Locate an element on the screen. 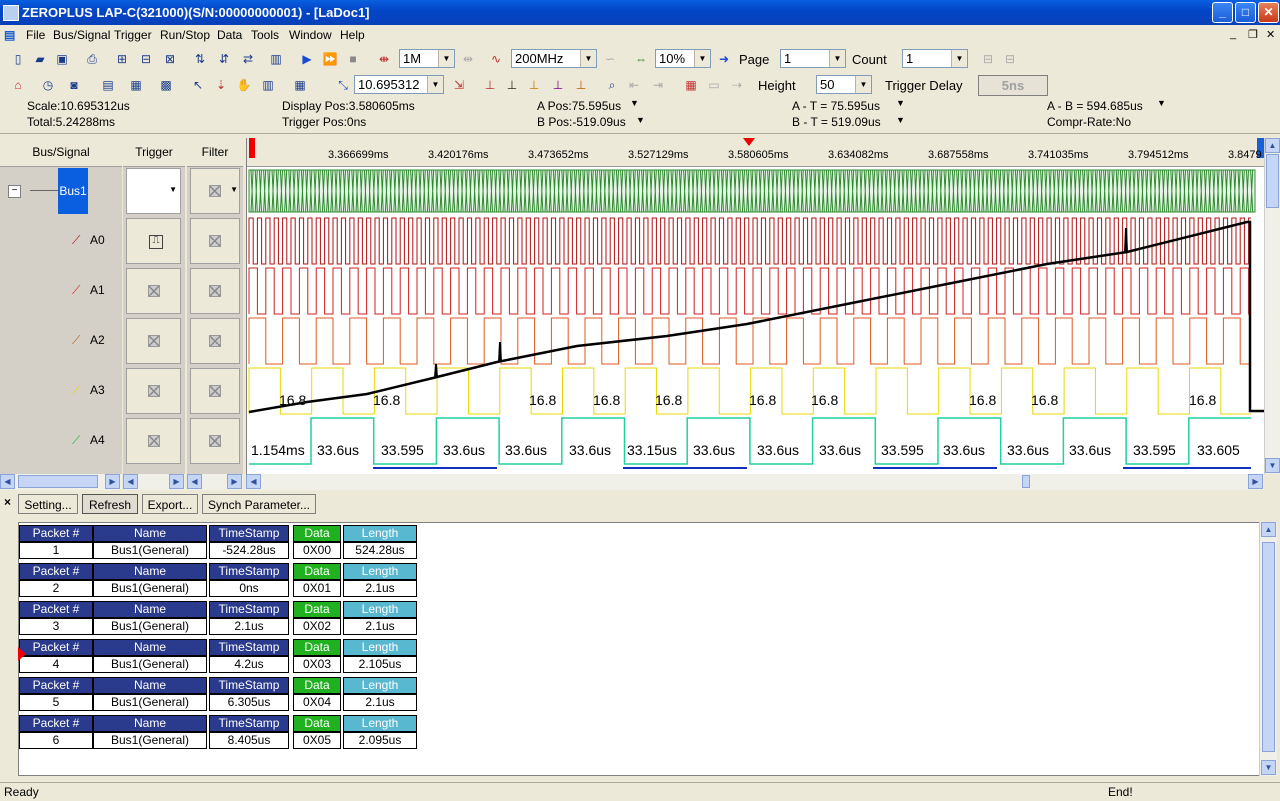 This screenshot has width=1280, height=801. signal-row-a2: ⟋ A2 is located at coordinates (61, 341).